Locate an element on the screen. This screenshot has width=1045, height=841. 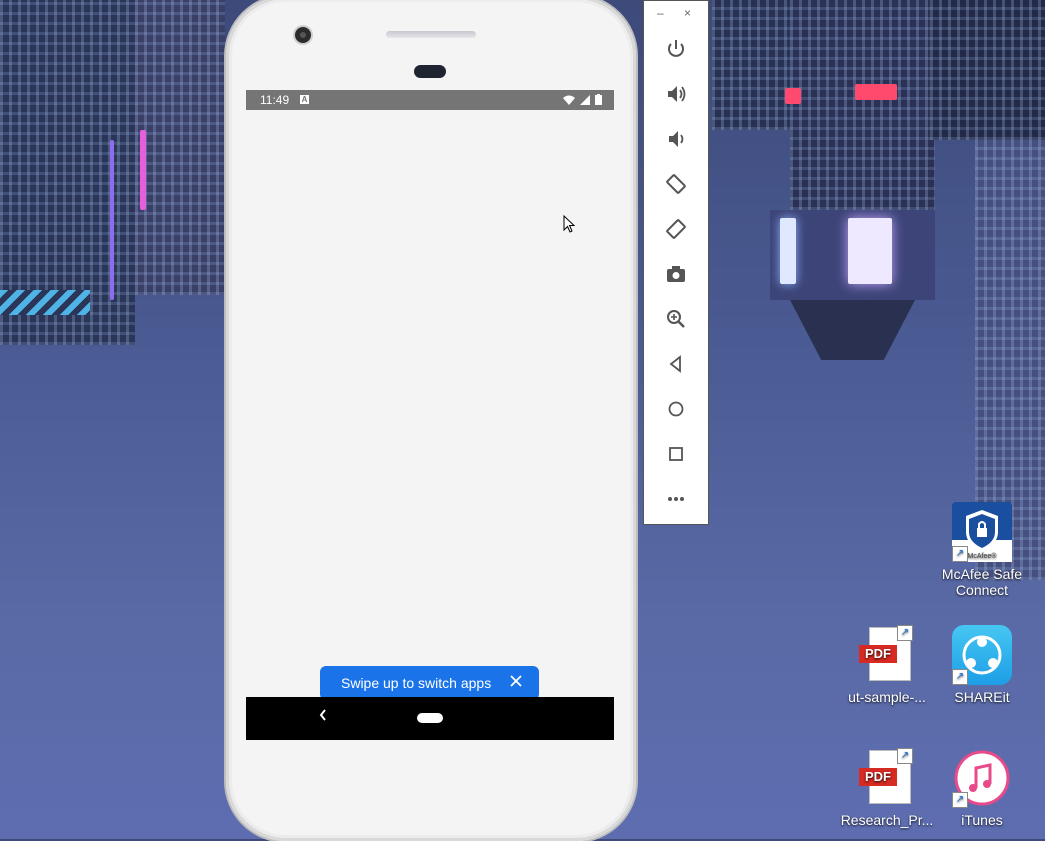
rotate-right-icon is located at coordinates (676, 229).